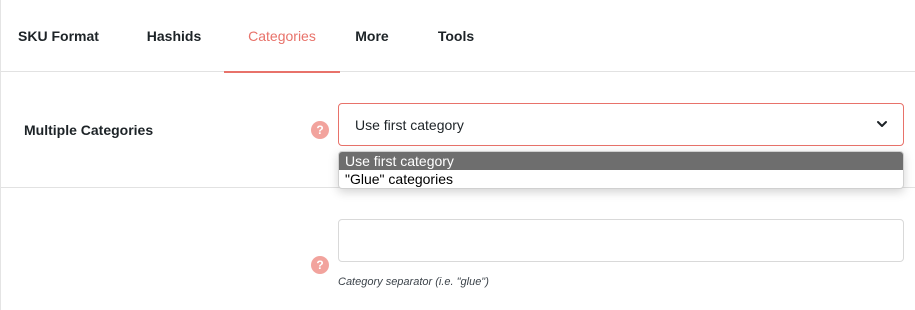  What do you see at coordinates (282, 36) in the screenshot?
I see `tab-categories: Categories` at bounding box center [282, 36].